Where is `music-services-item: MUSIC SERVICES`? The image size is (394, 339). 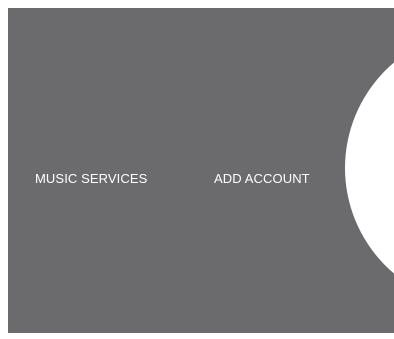
music-services-item: MUSIC SERVICES is located at coordinates (91, 178).